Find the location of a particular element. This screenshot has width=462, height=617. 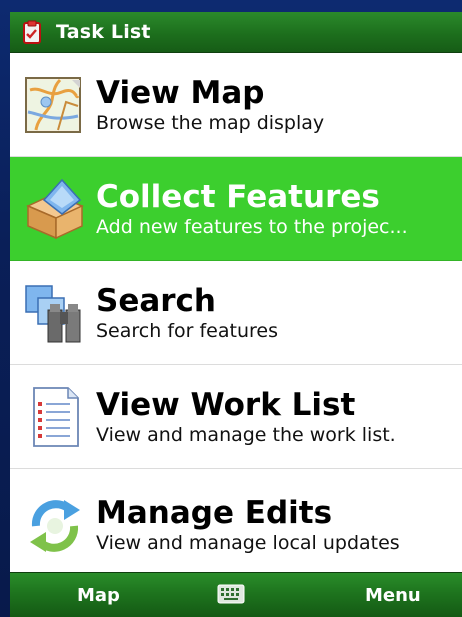

sync-arrows-icon is located at coordinates (55, 526).